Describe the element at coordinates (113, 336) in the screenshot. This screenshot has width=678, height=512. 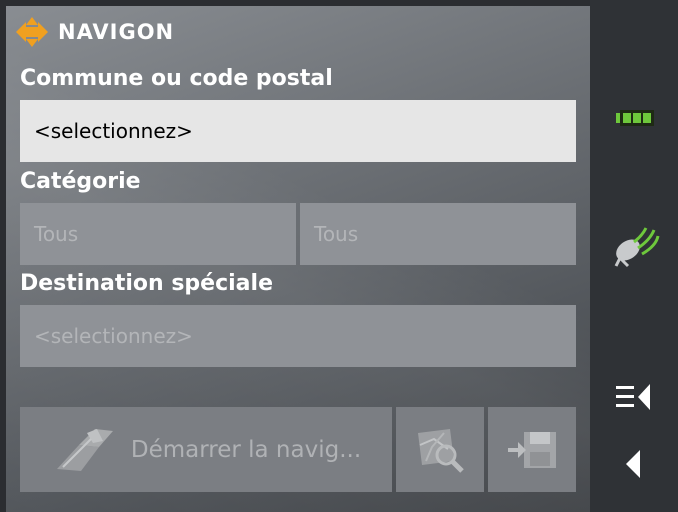
I see `destination-value: <selectionnez>` at that location.